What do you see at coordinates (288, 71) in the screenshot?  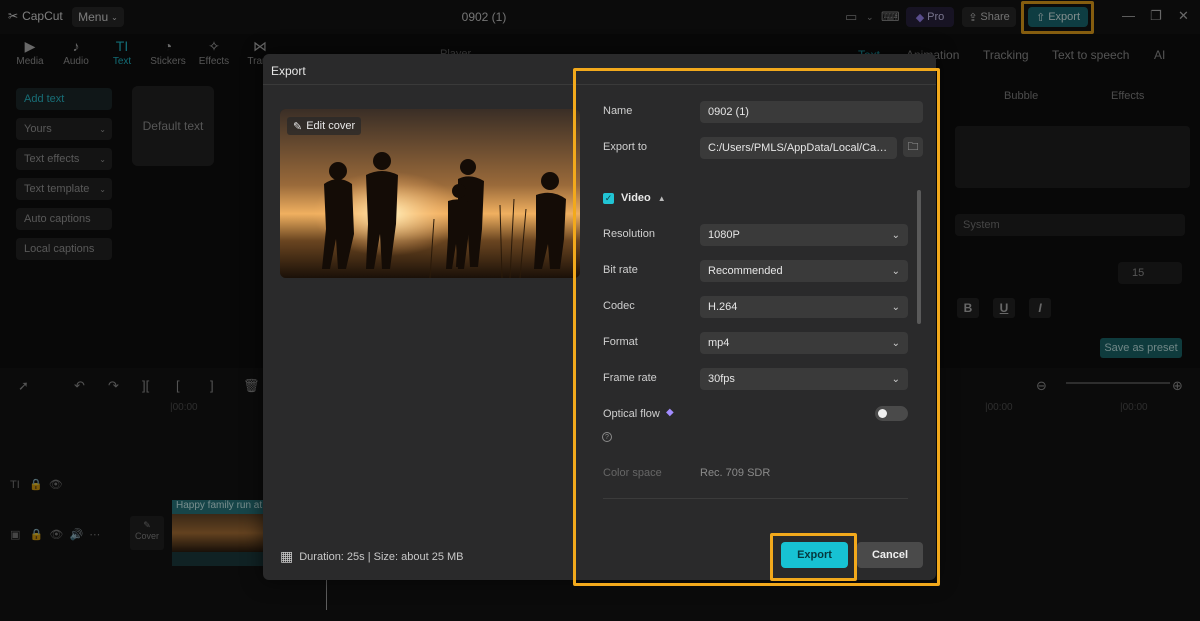 I see `dialog-title: Export` at bounding box center [288, 71].